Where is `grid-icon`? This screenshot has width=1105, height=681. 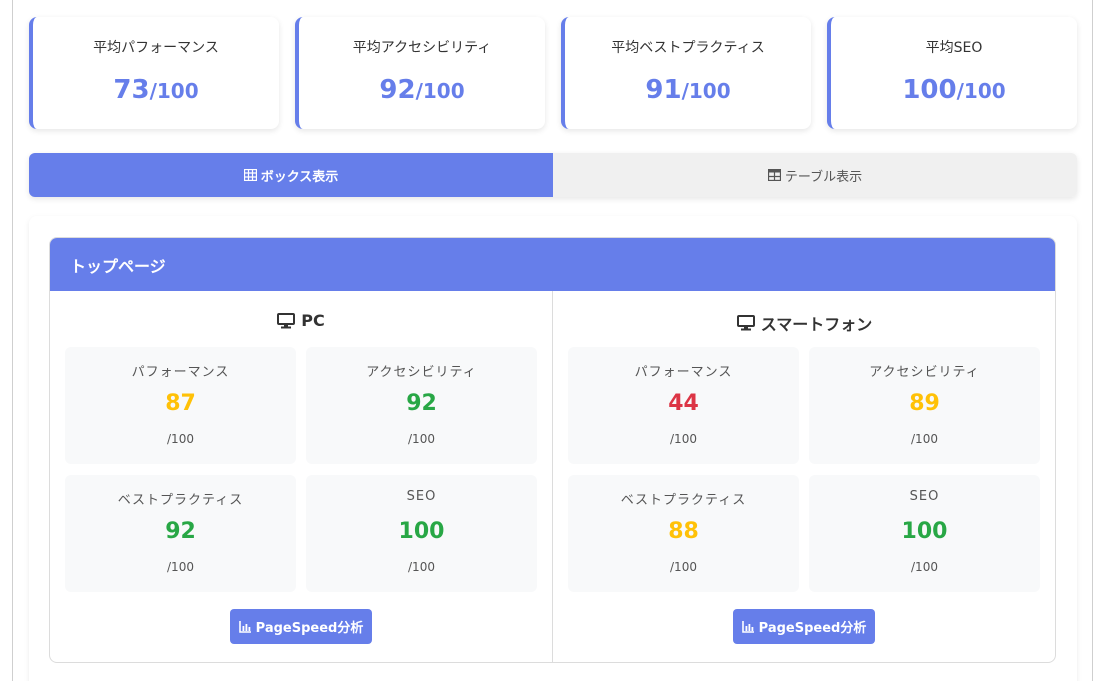
grid-icon is located at coordinates (250, 175).